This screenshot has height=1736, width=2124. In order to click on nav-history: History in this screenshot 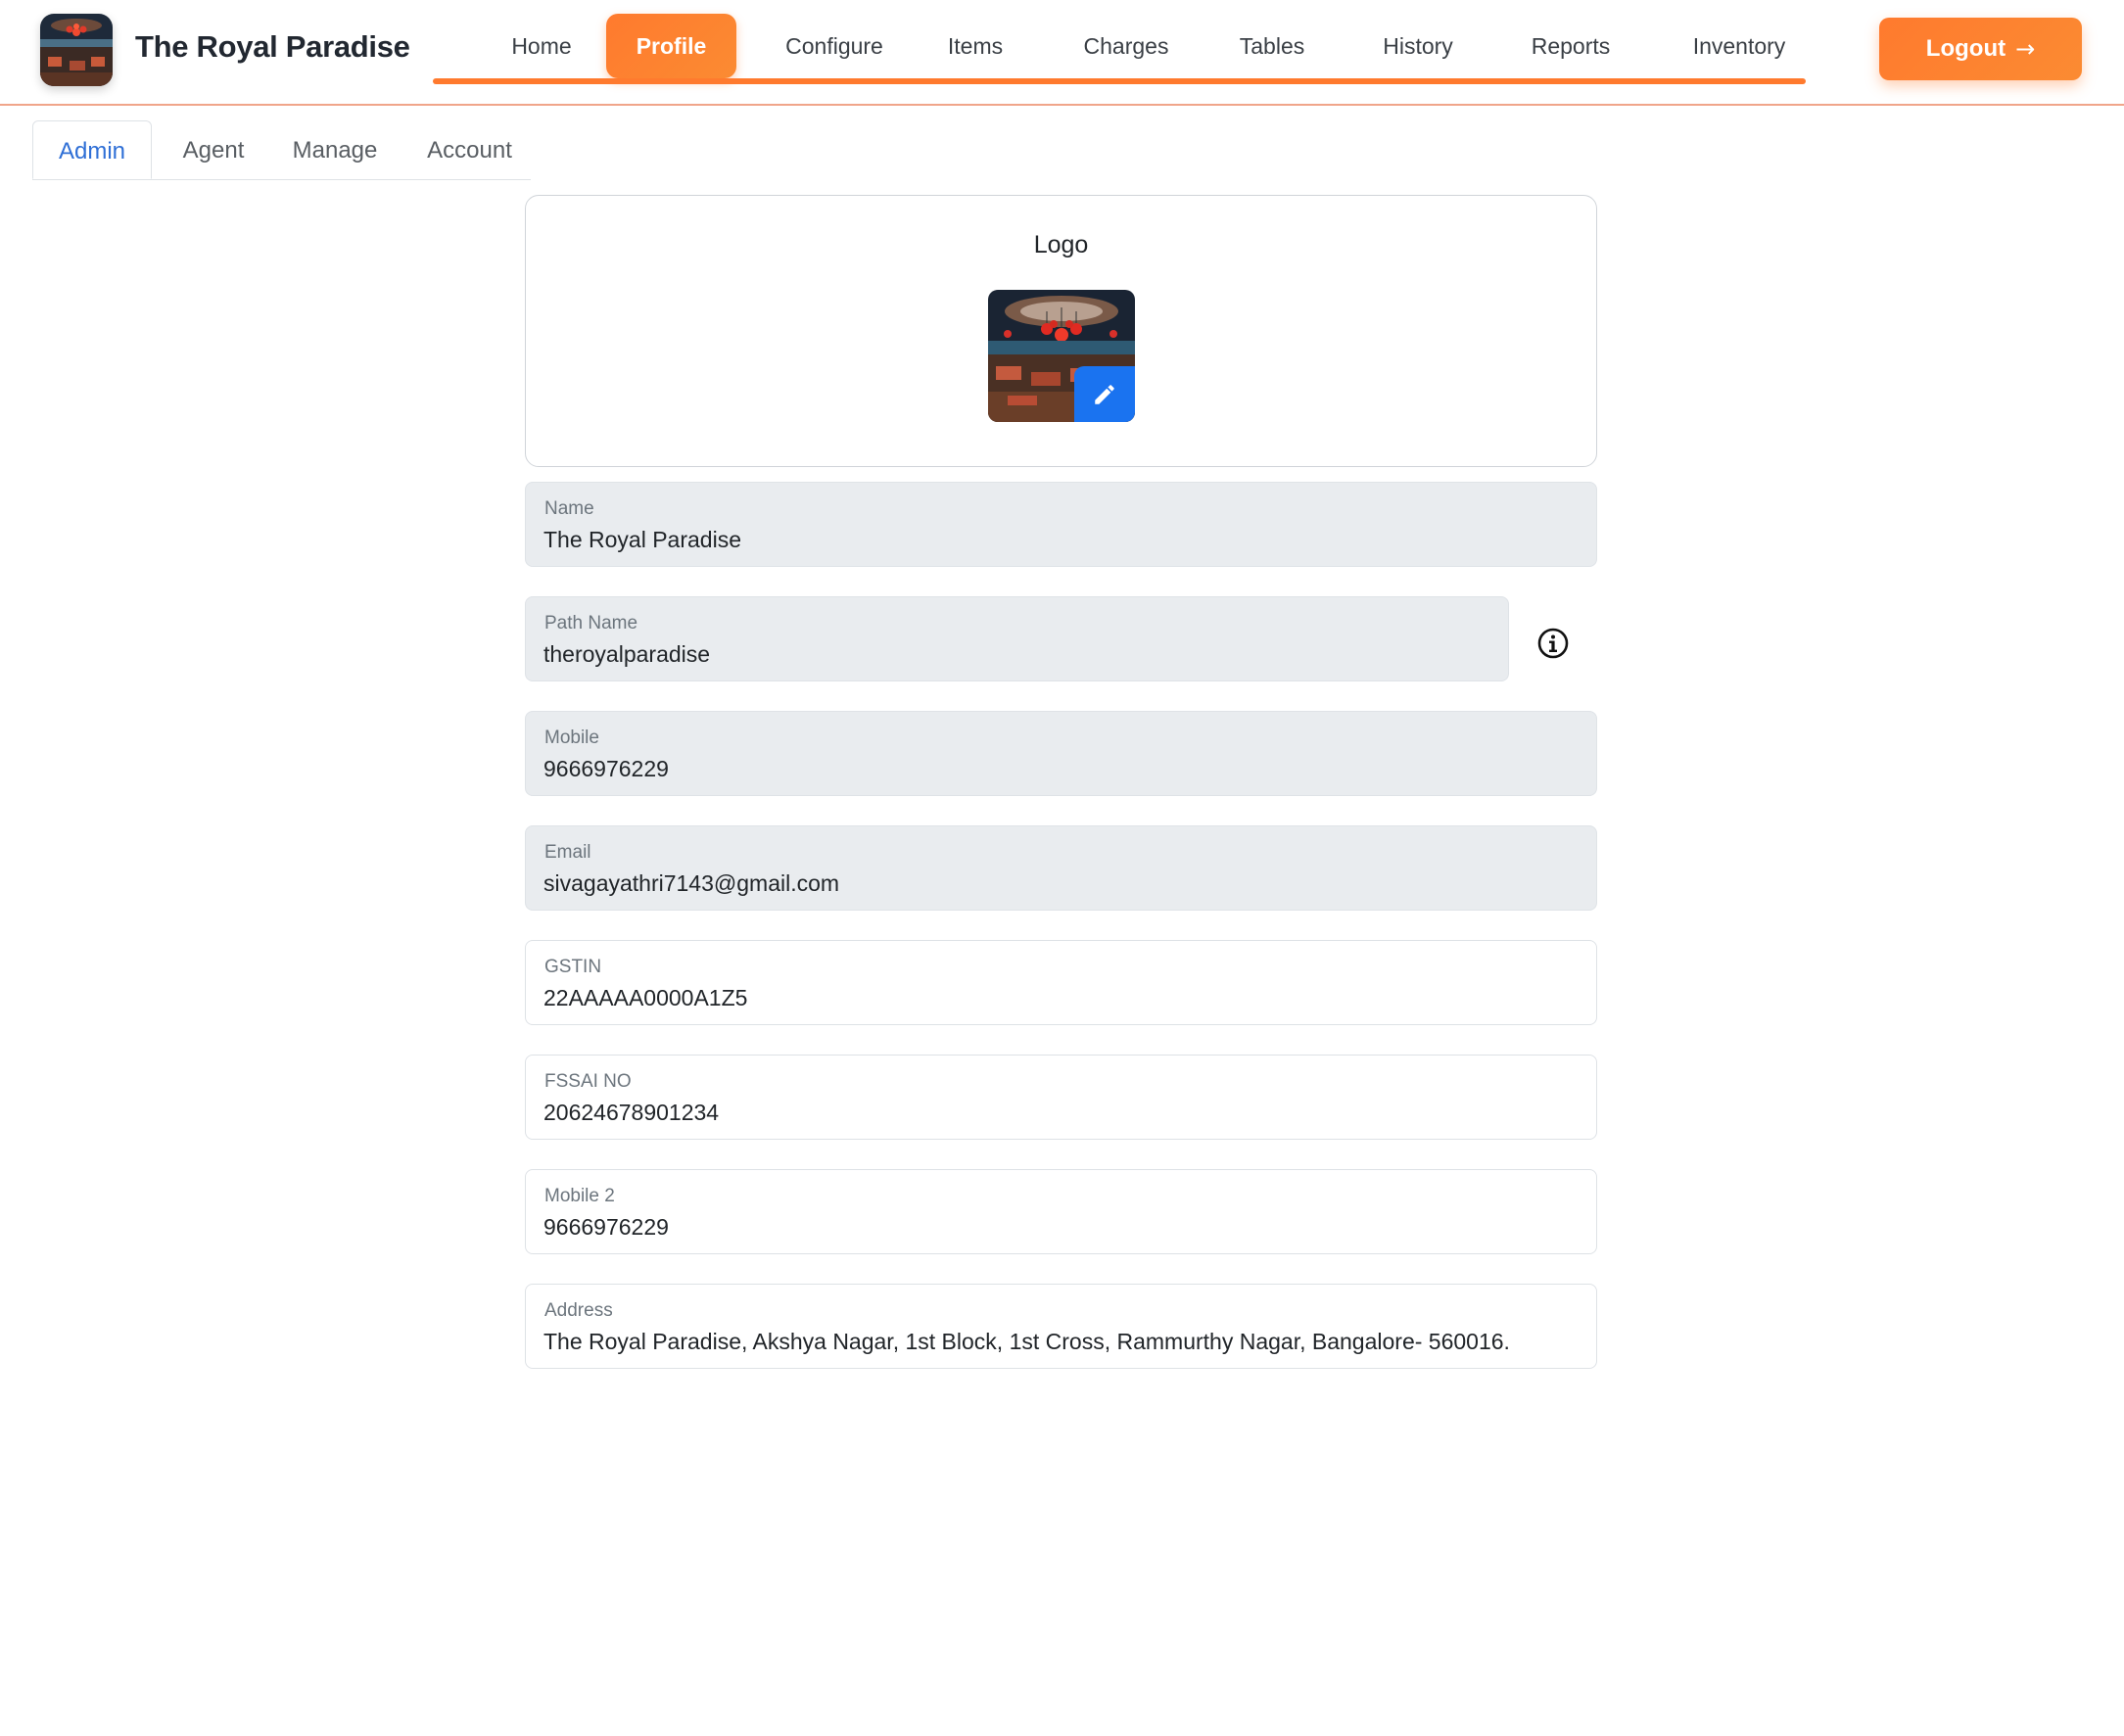, I will do `click(1418, 46)`.